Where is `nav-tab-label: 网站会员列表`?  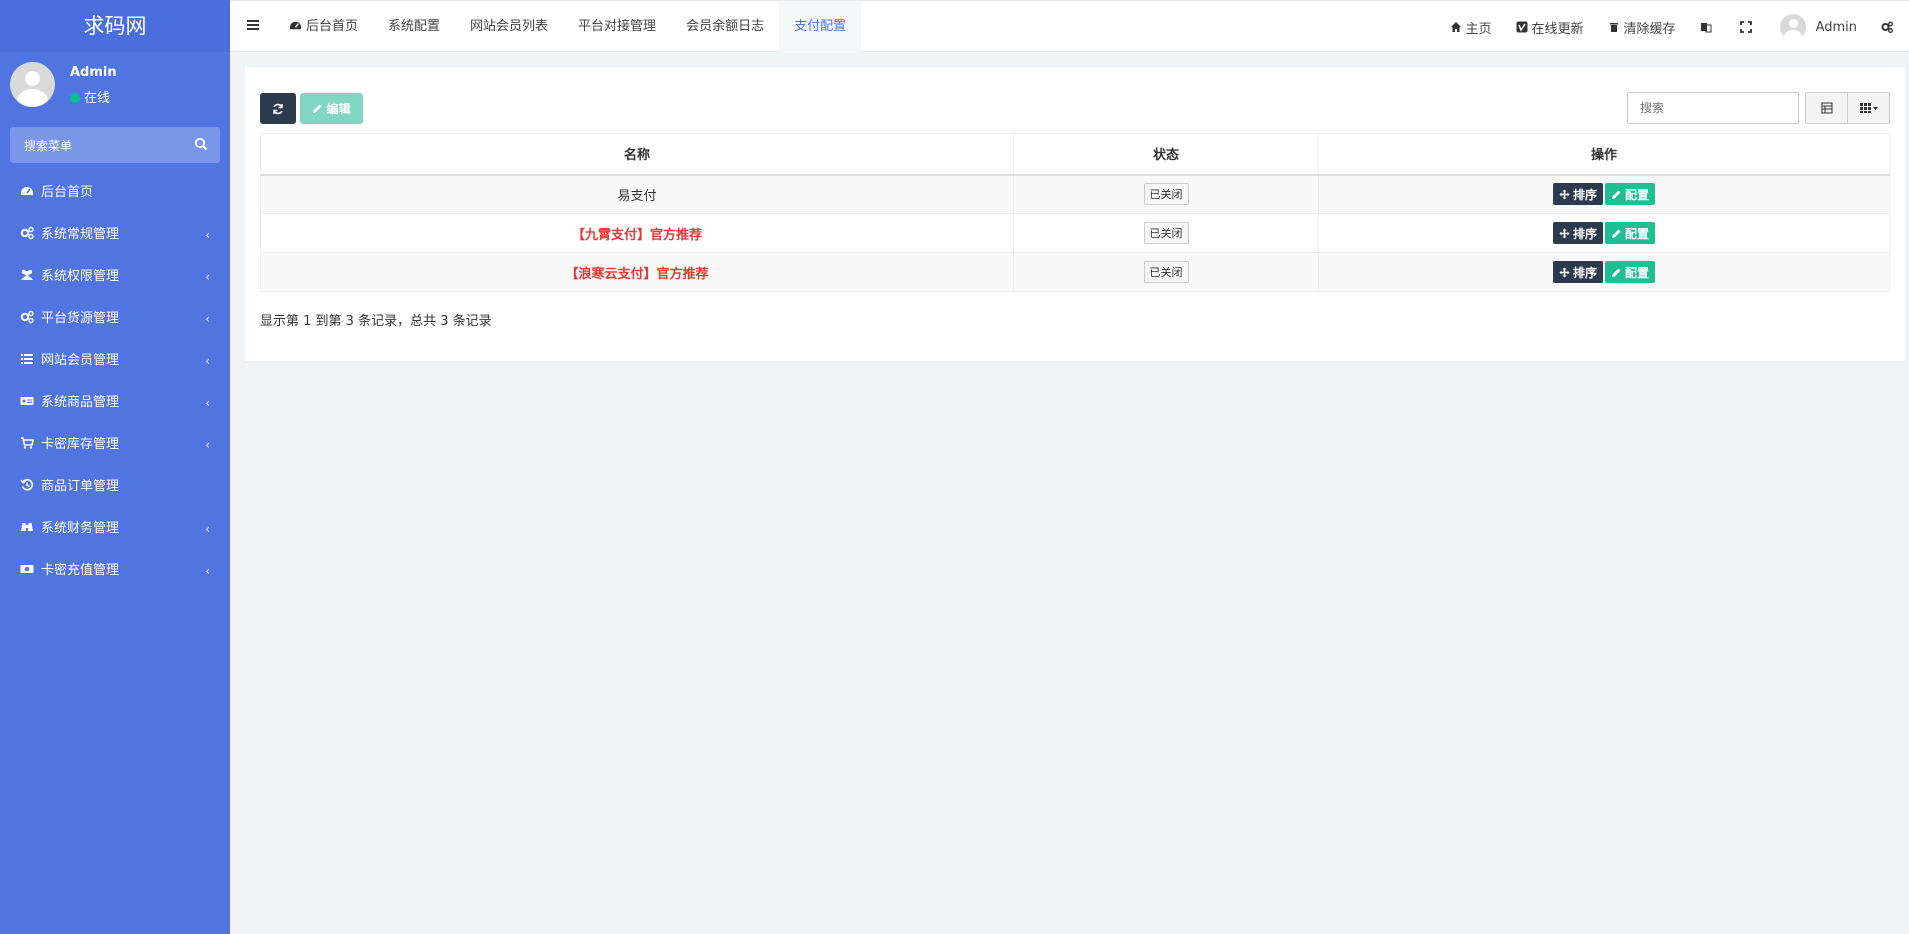
nav-tab-label: 网站会员列表 is located at coordinates (509, 26).